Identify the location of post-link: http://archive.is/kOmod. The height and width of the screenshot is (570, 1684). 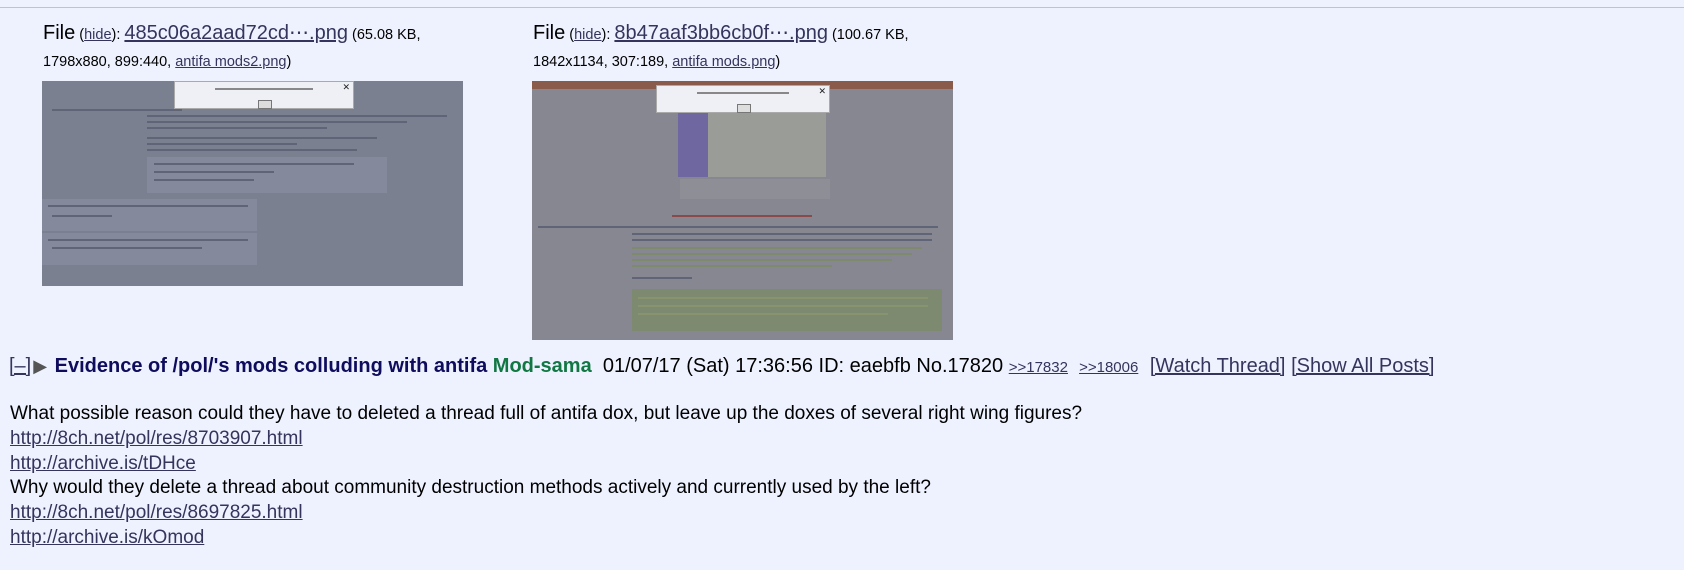
(107, 537).